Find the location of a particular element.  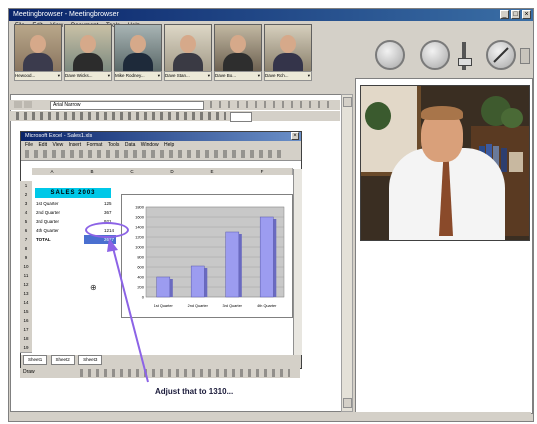

highlight-ellipse is located at coordinates (107, 230).